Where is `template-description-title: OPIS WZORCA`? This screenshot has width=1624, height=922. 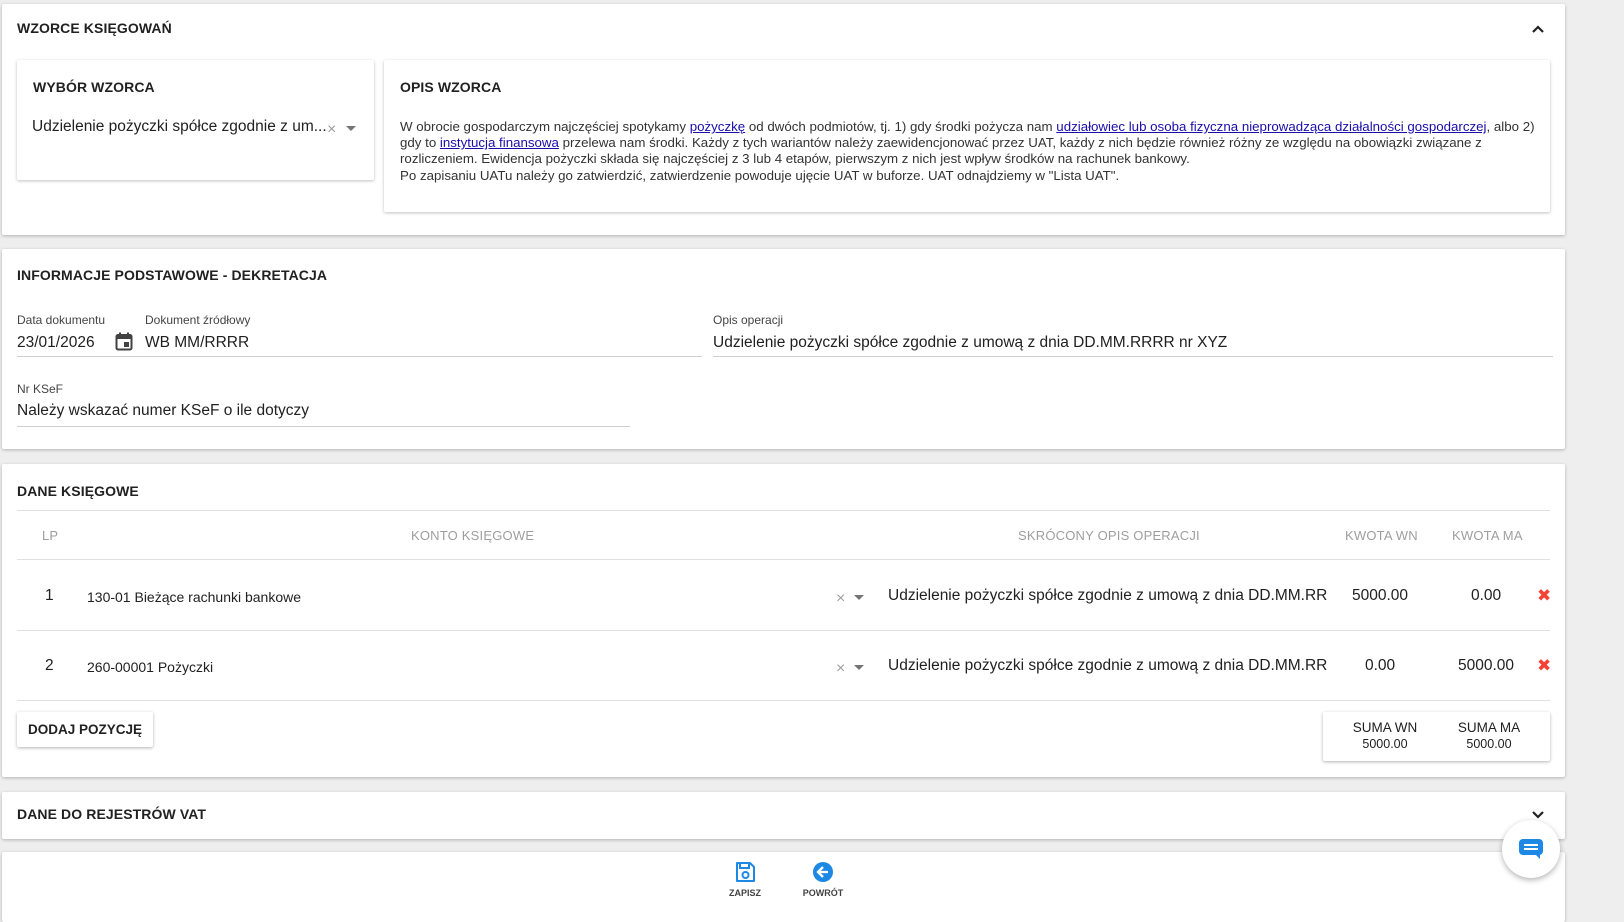 template-description-title: OPIS WZORCA is located at coordinates (451, 87).